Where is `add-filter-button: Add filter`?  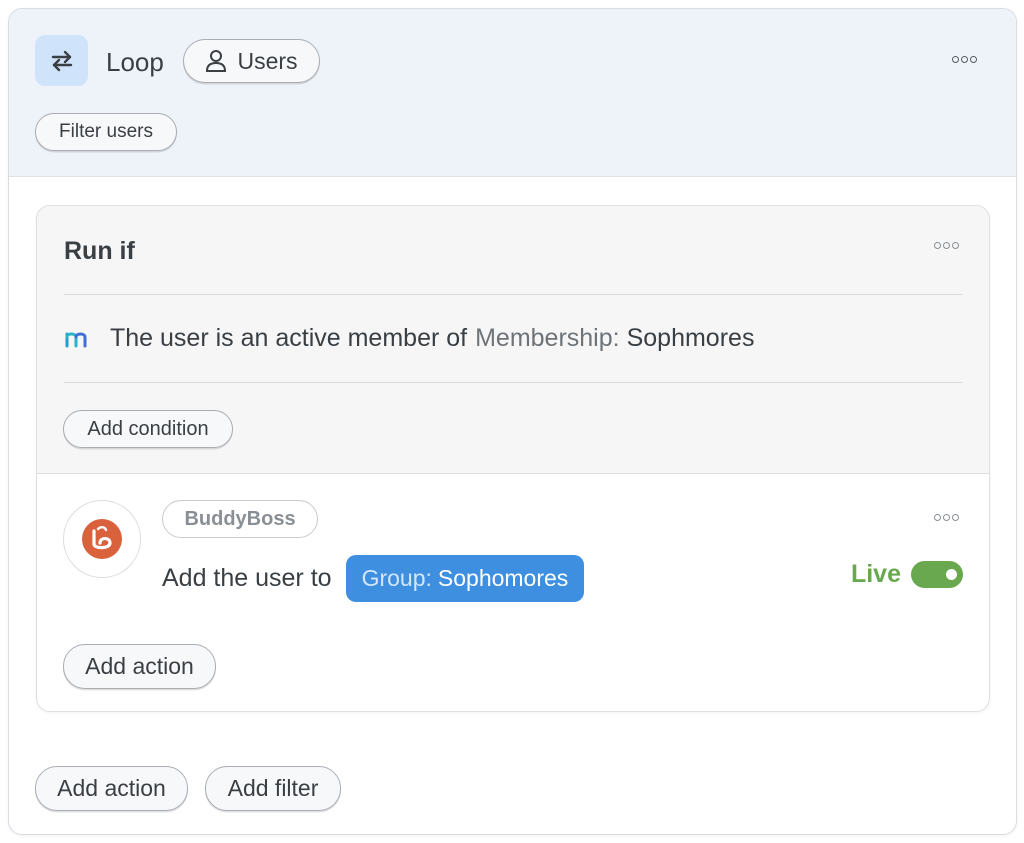
add-filter-button: Add filter is located at coordinates (273, 788).